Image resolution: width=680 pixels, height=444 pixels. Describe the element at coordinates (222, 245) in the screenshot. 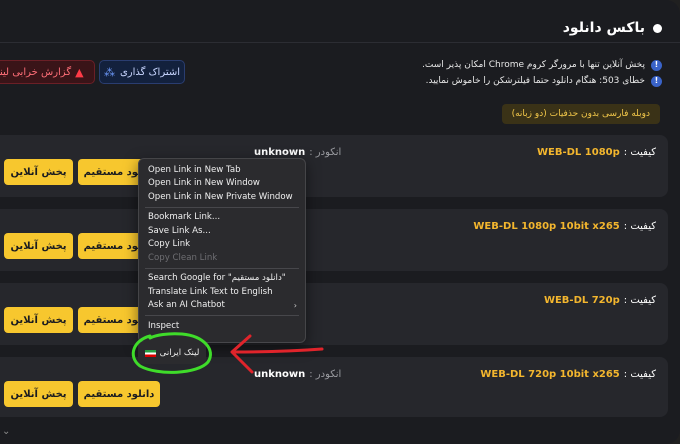

I see `menu-item-copy-link: Copy Link` at that location.